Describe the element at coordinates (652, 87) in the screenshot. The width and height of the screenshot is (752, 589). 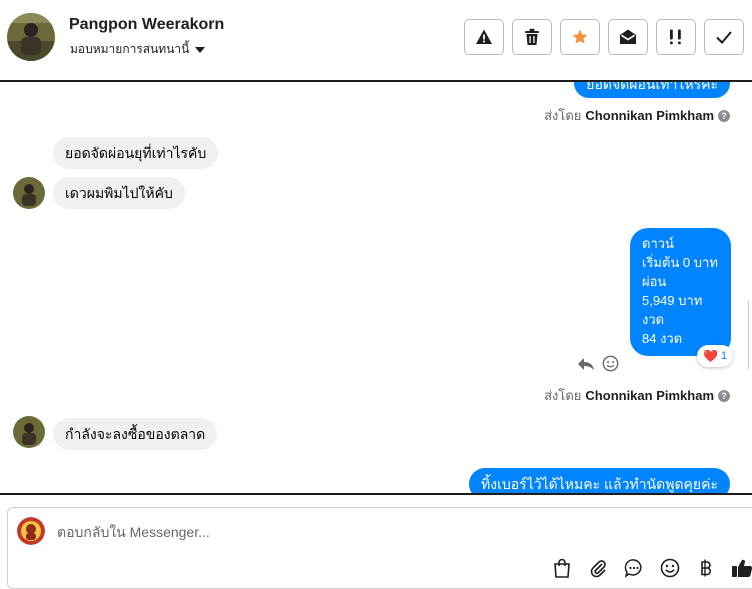
I see `message-text: ยอดจัดผ่อนเท่าไหร่คะ` at that location.